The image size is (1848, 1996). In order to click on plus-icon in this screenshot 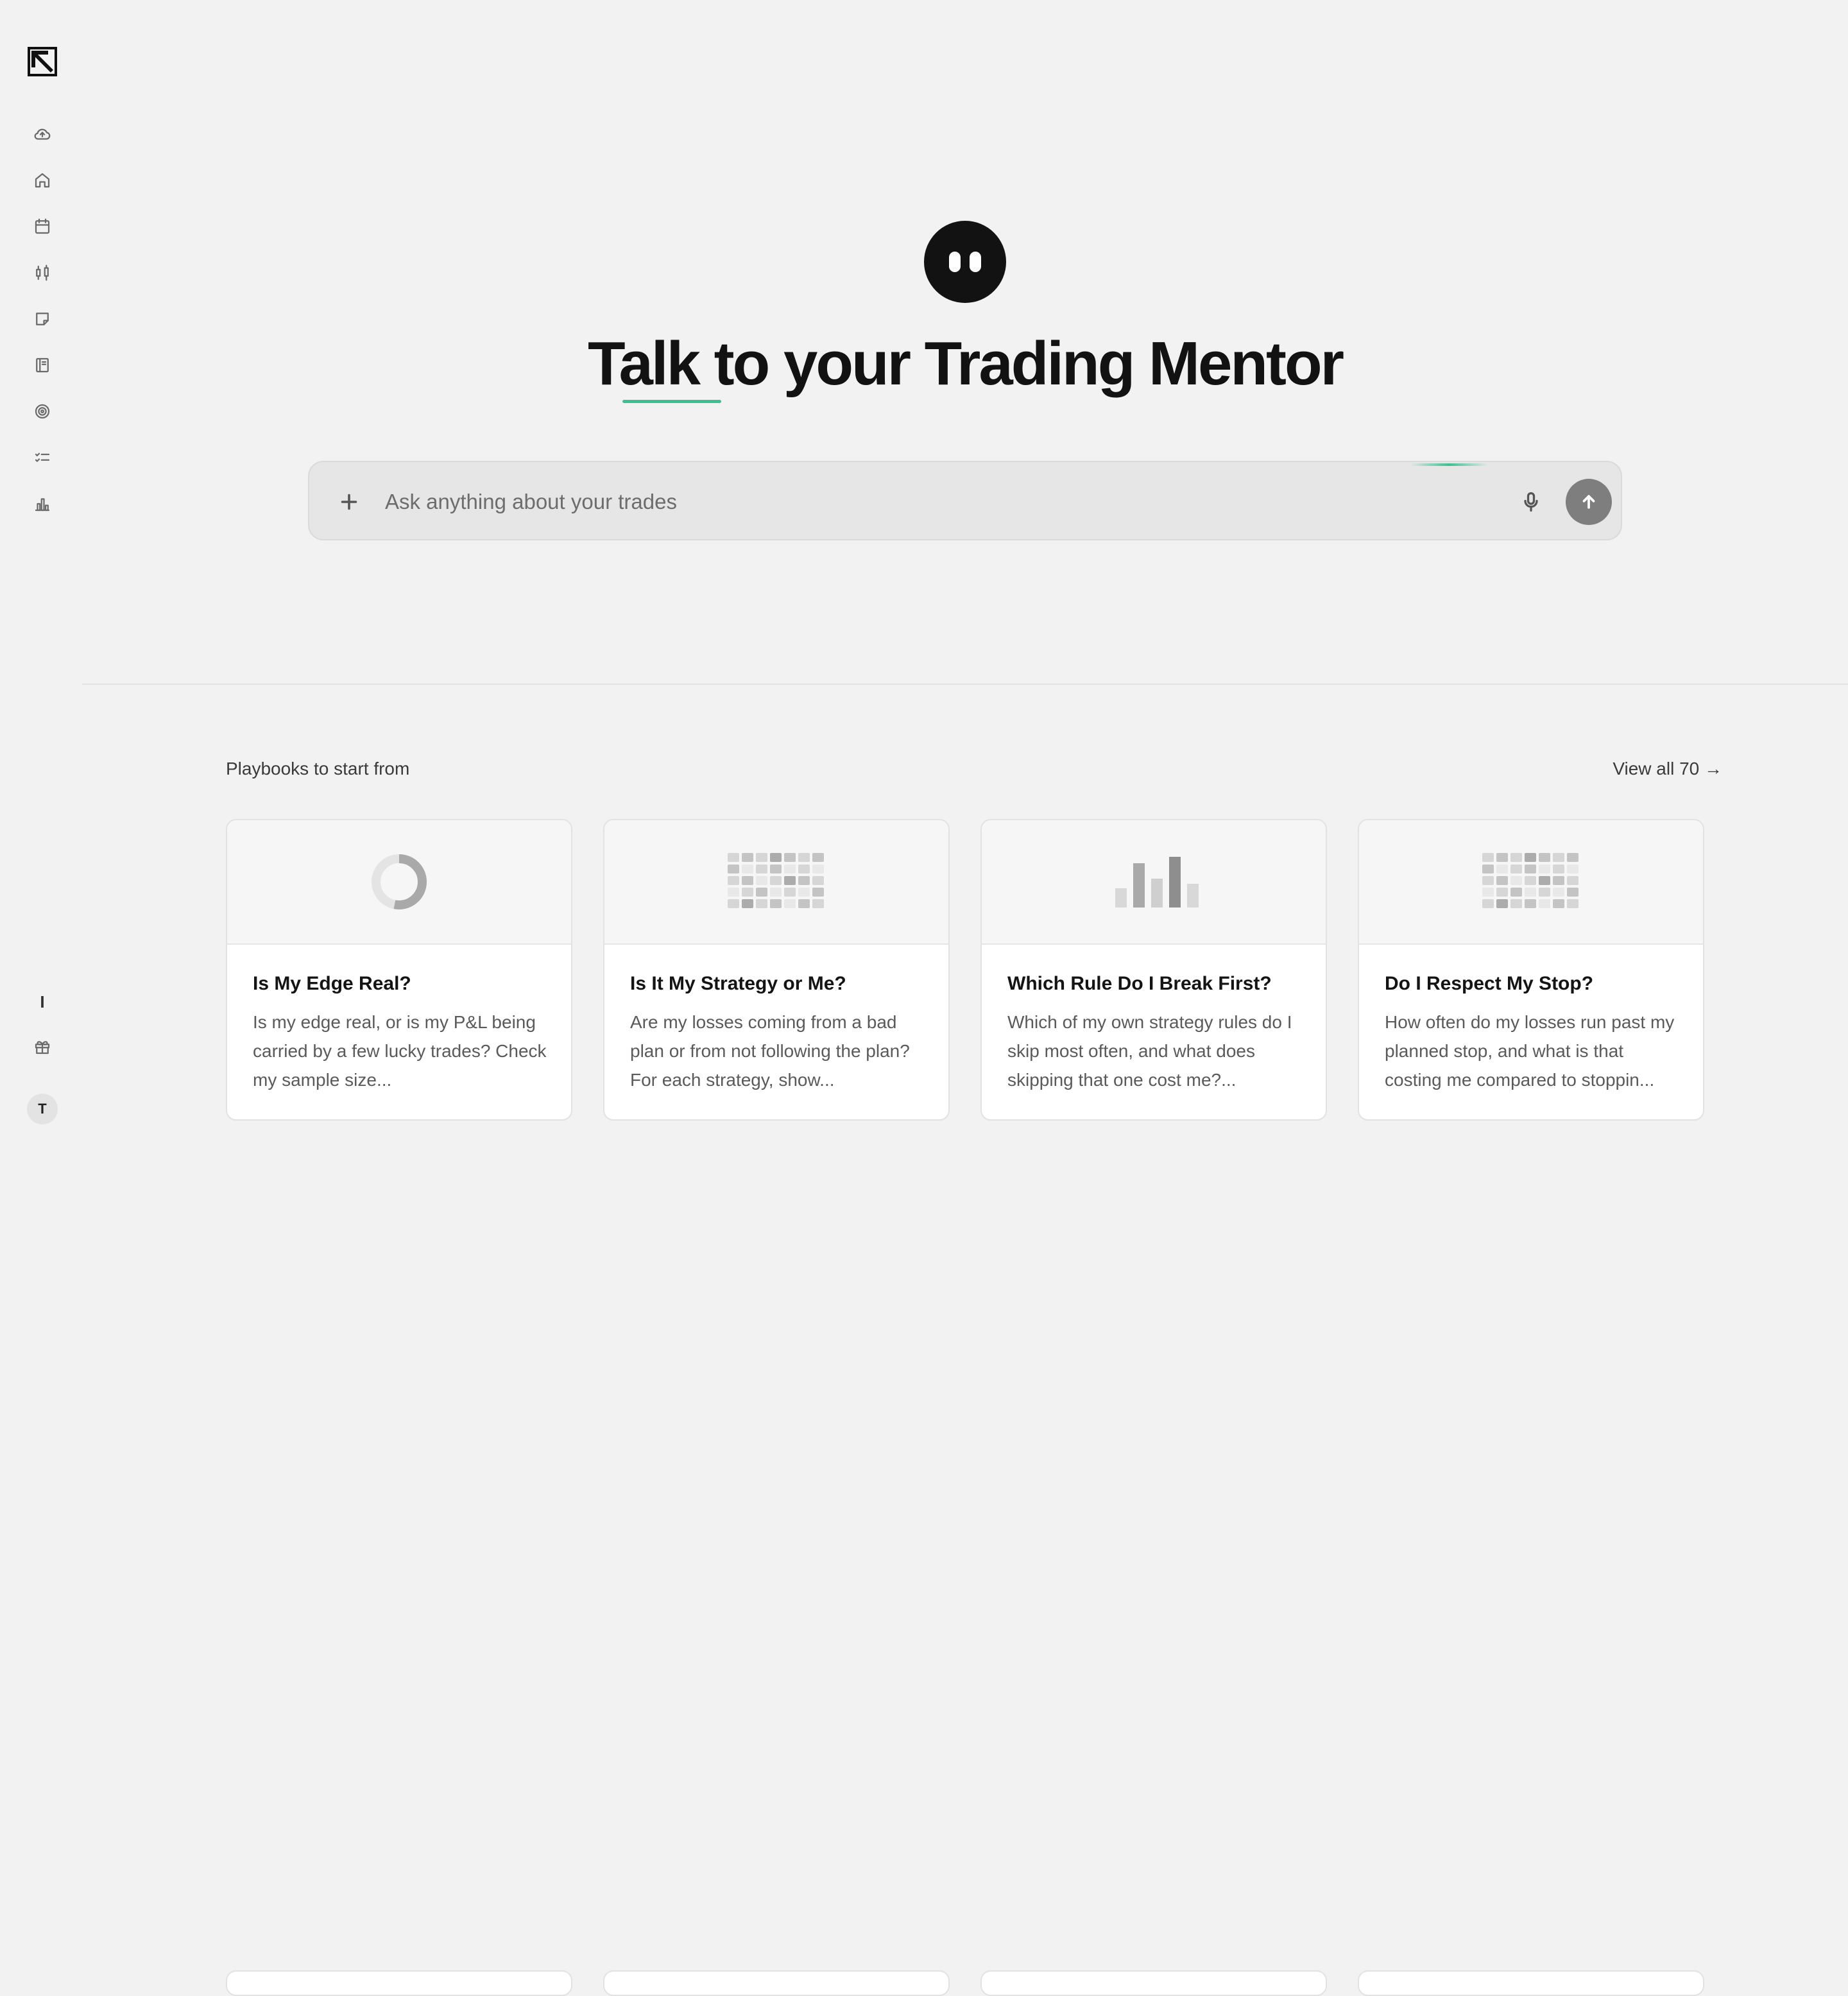, I will do `click(349, 502)`.